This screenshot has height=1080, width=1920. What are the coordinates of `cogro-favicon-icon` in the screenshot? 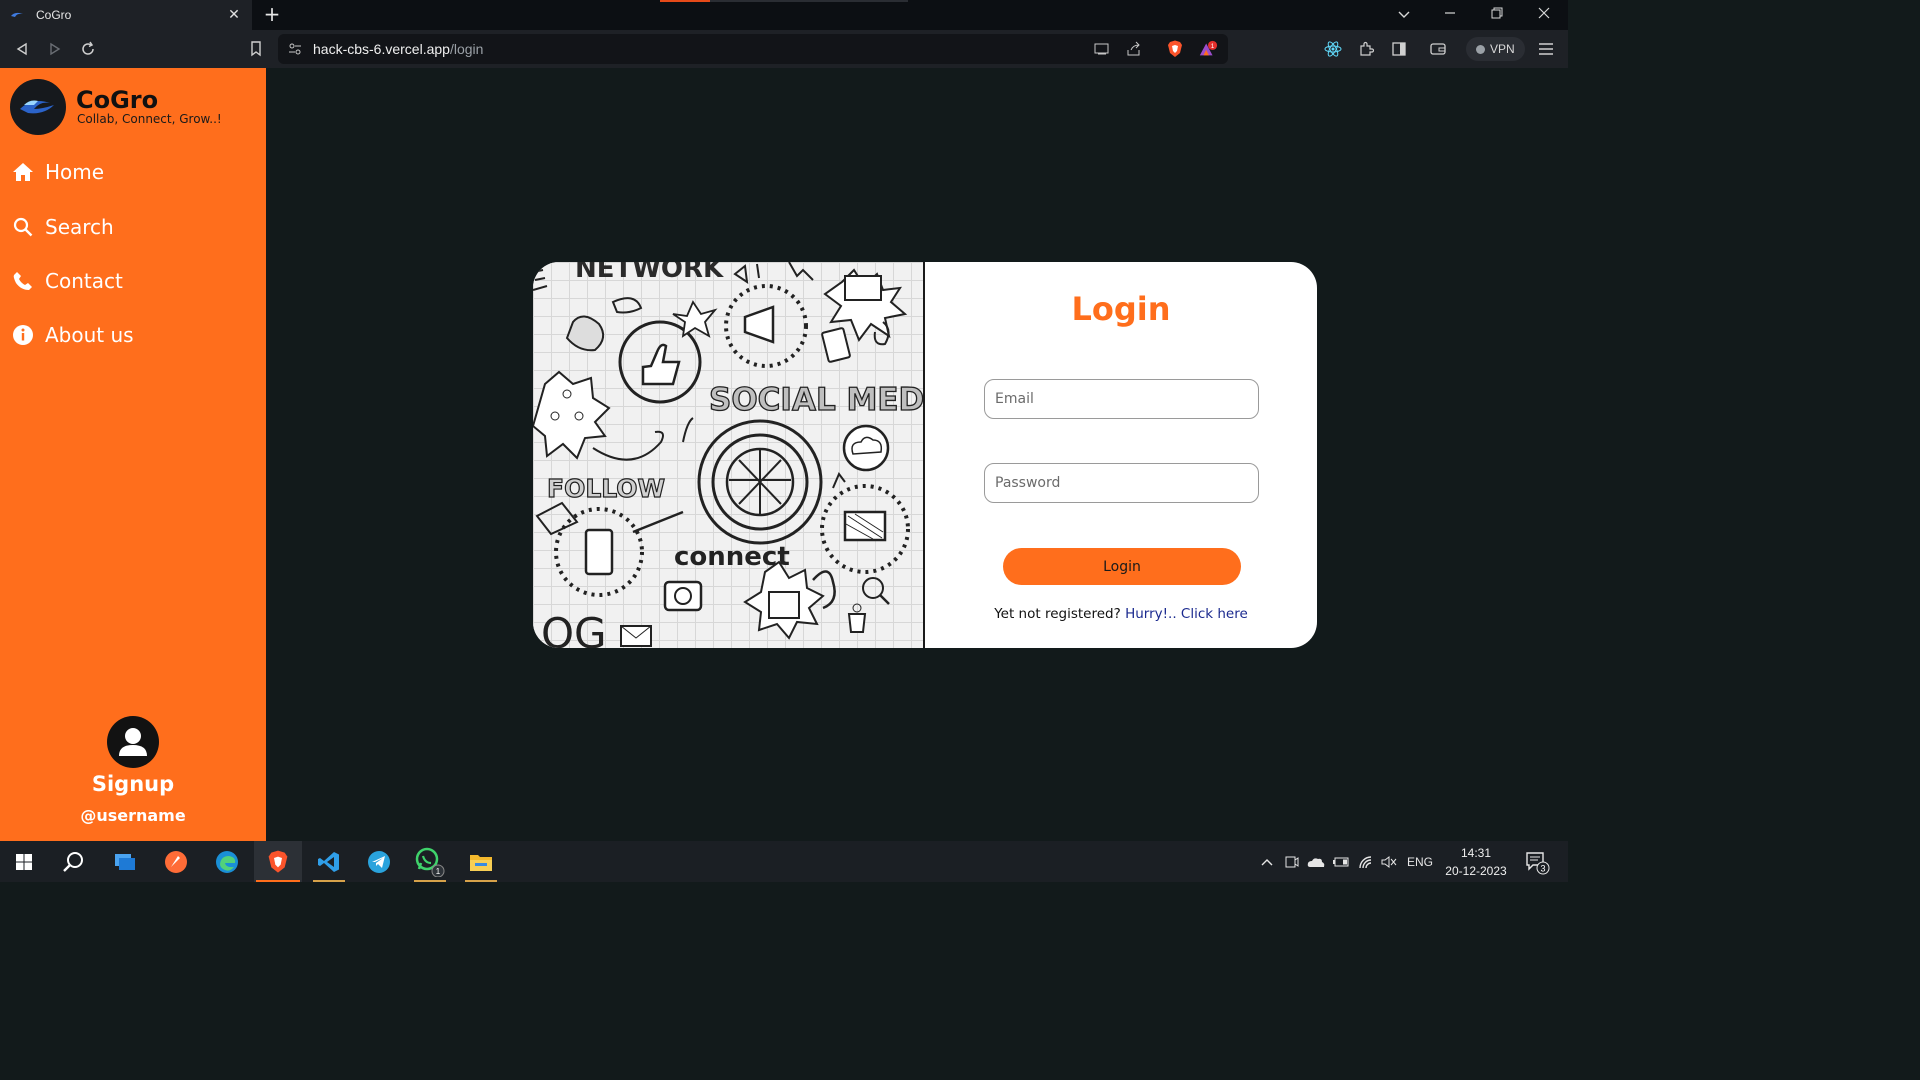 It's located at (17, 14).